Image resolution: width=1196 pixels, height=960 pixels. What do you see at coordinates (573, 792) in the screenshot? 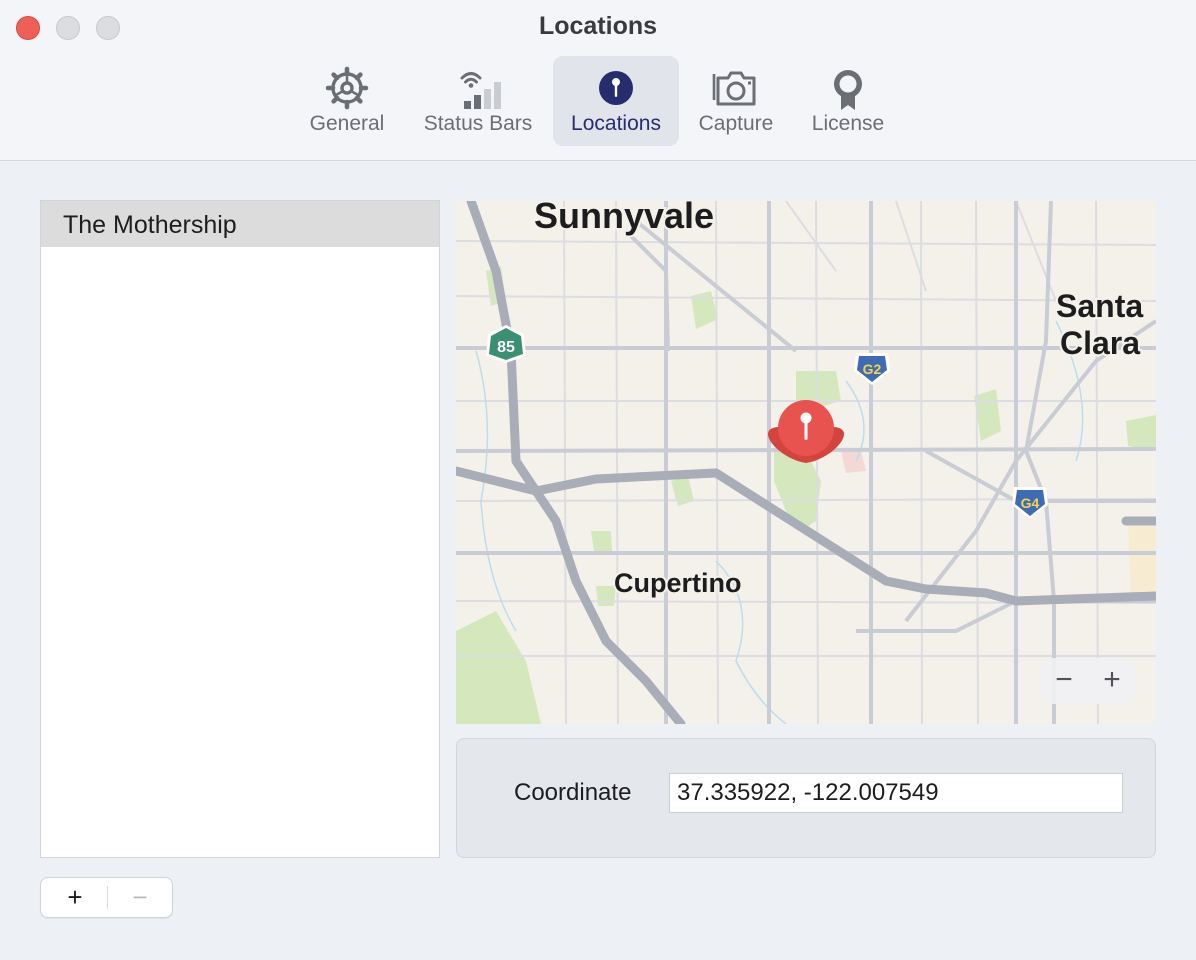
I see `coordinate-label: Coordinate` at bounding box center [573, 792].